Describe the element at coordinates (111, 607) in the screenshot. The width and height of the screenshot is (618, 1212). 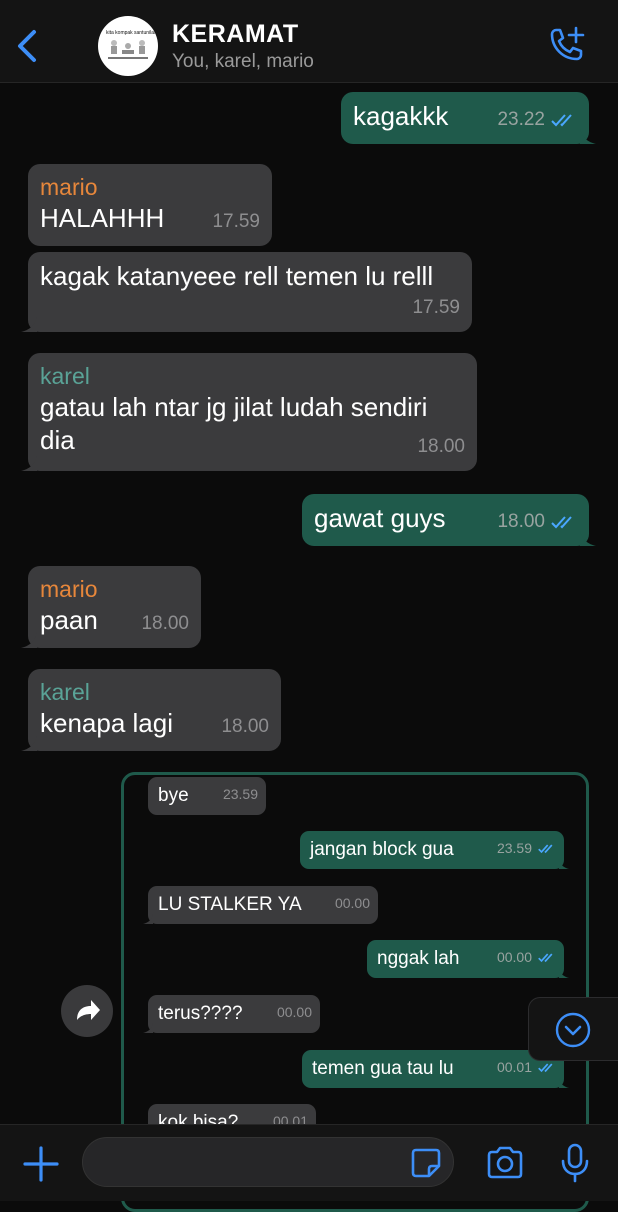
I see `message-bubble: mario paan 18.00` at that location.